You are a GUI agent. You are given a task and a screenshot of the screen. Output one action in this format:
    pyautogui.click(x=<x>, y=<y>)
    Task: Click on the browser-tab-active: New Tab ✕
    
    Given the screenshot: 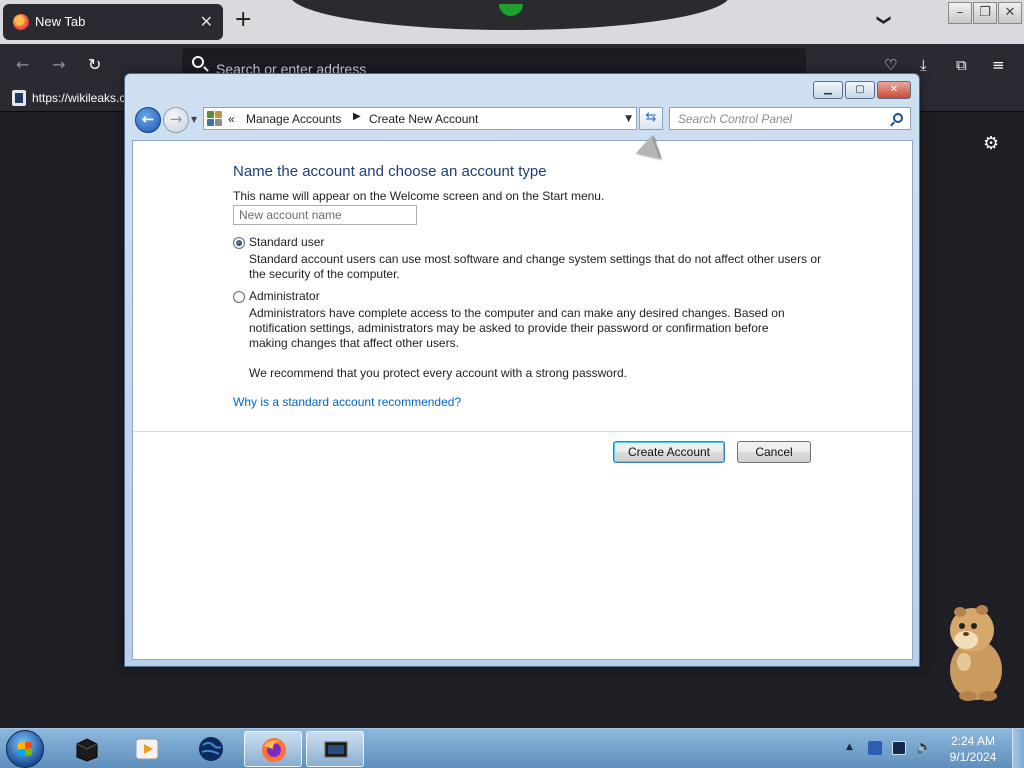 What is the action you would take?
    pyautogui.click(x=113, y=22)
    